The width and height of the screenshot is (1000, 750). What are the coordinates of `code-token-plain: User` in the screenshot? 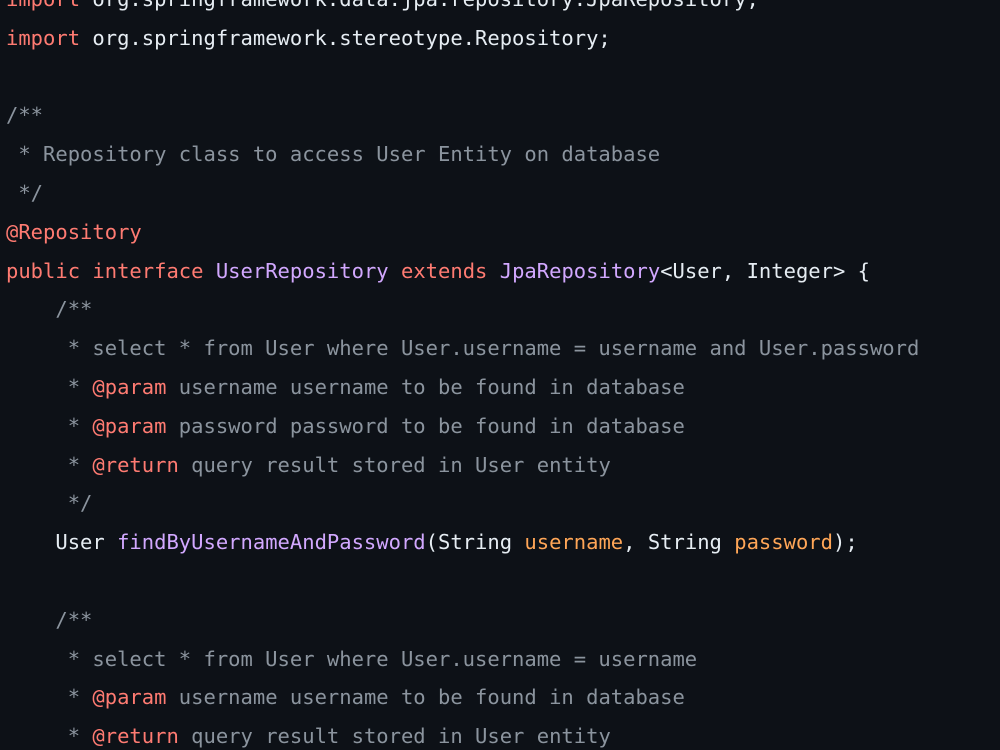 It's located at (62, 542).